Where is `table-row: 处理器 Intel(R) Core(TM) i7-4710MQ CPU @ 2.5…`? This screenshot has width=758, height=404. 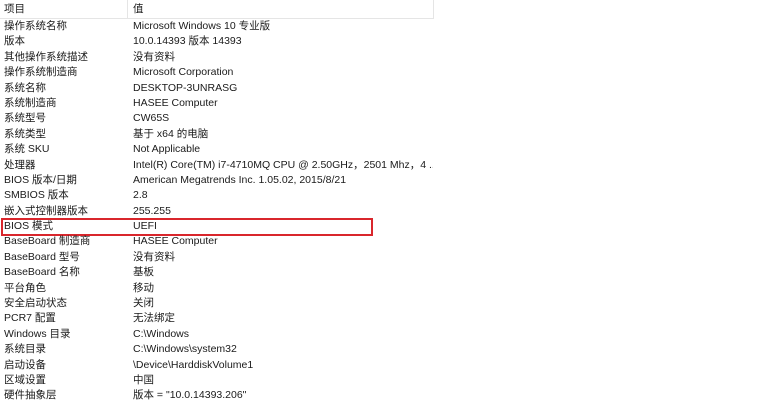
table-row: 处理器 Intel(R) Core(TM) i7-4710MQ CPU @ 2.5… is located at coordinates (379, 165).